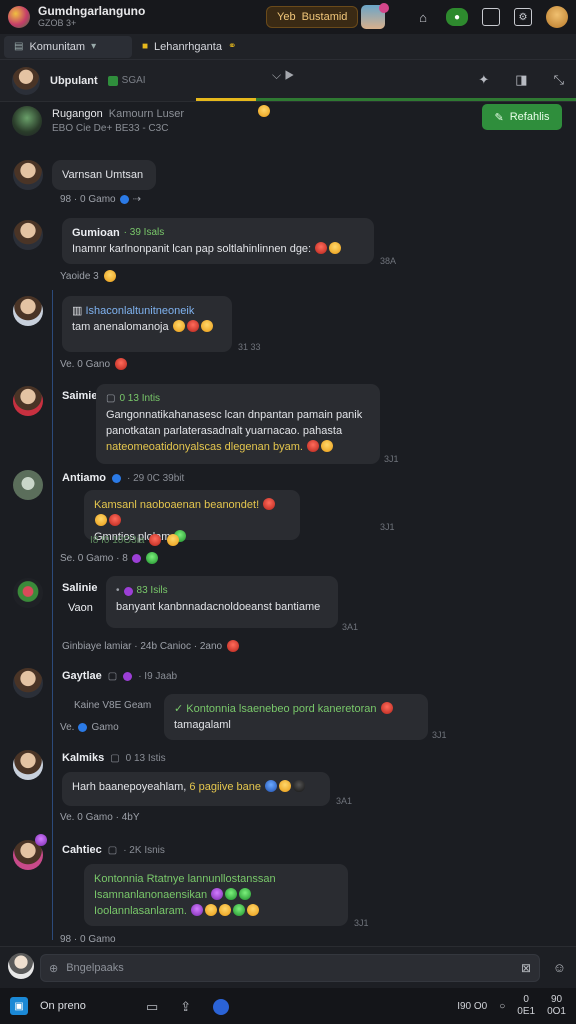 The height and width of the screenshot is (1024, 576). What do you see at coordinates (103, 175) in the screenshot?
I see `message-author: Varnsan Umtsan` at bounding box center [103, 175].